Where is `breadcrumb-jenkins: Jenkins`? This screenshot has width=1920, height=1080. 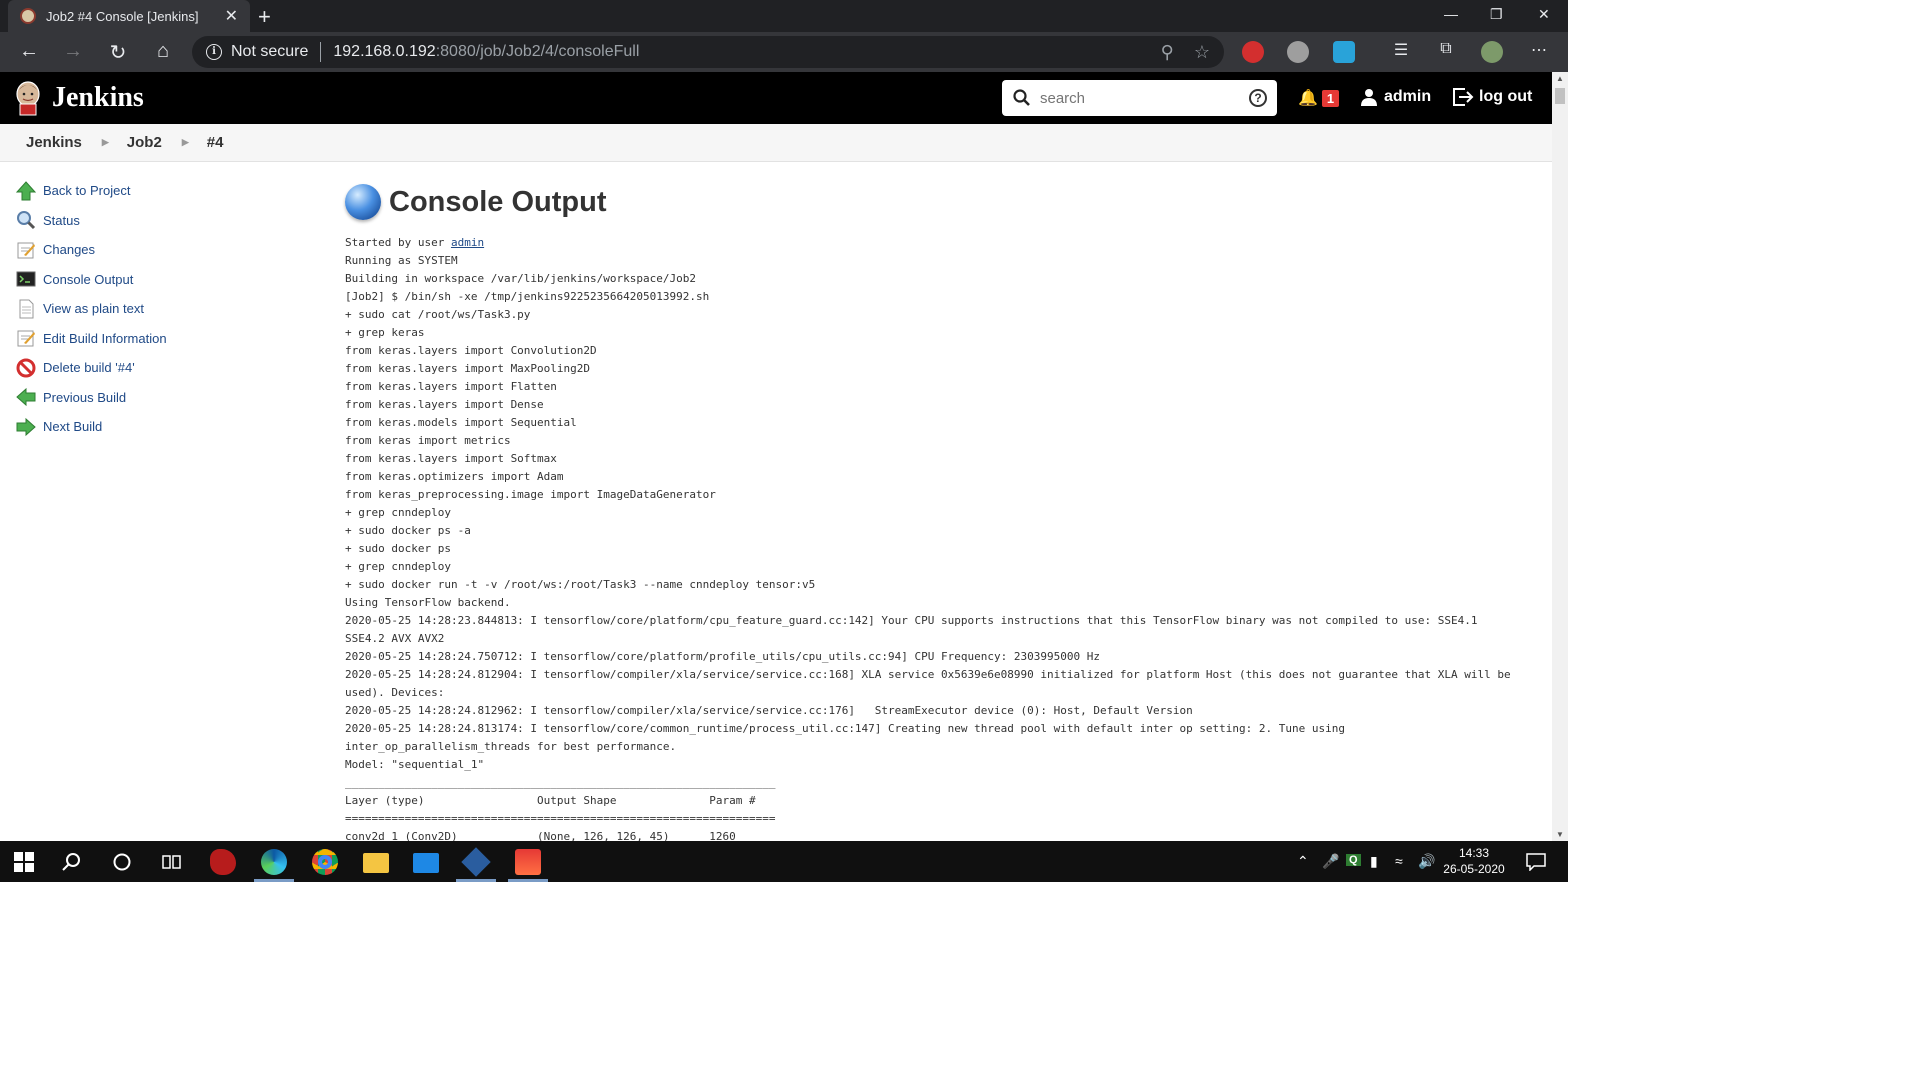 breadcrumb-jenkins: Jenkins is located at coordinates (54, 142).